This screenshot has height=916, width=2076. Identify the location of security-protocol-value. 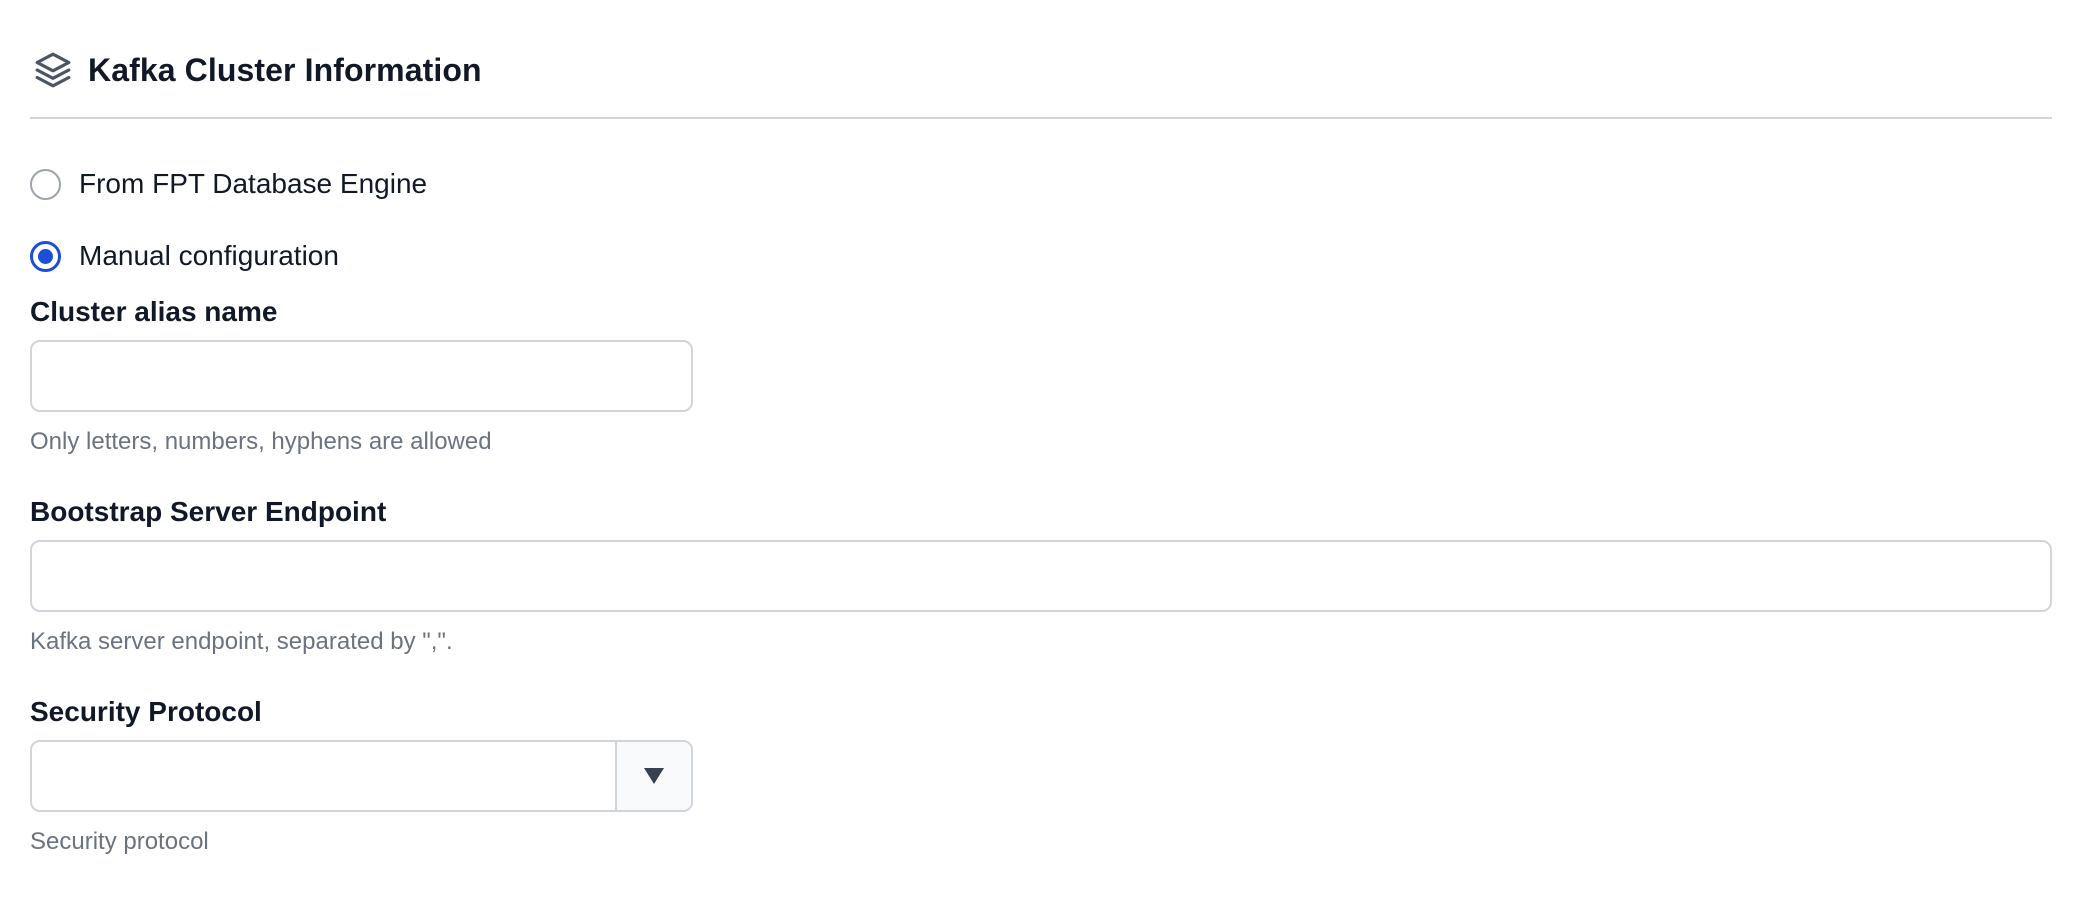
(323, 776).